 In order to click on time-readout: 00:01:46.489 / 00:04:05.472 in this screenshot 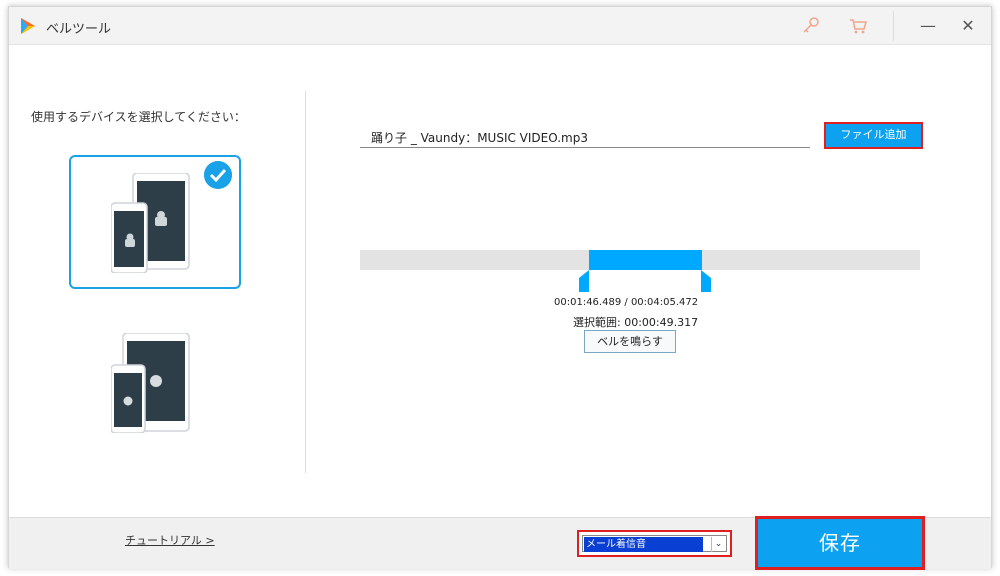, I will do `click(626, 302)`.